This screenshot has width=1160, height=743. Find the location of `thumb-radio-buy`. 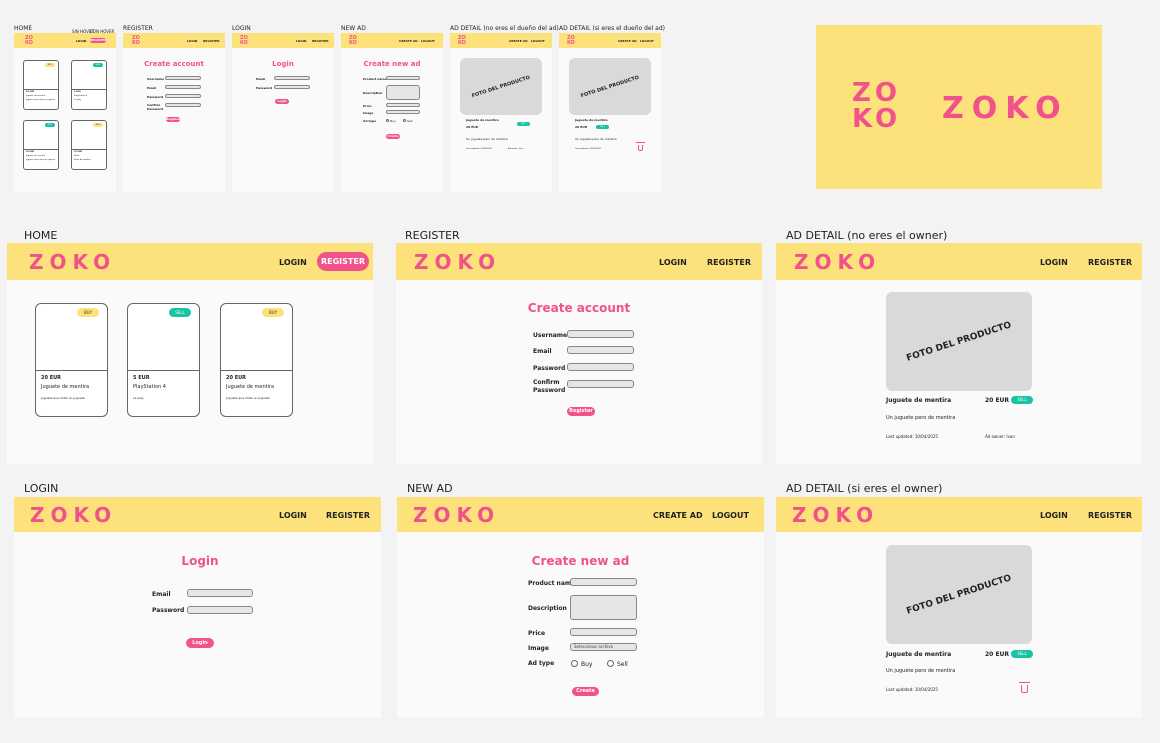

thumb-radio-buy is located at coordinates (387, 120).